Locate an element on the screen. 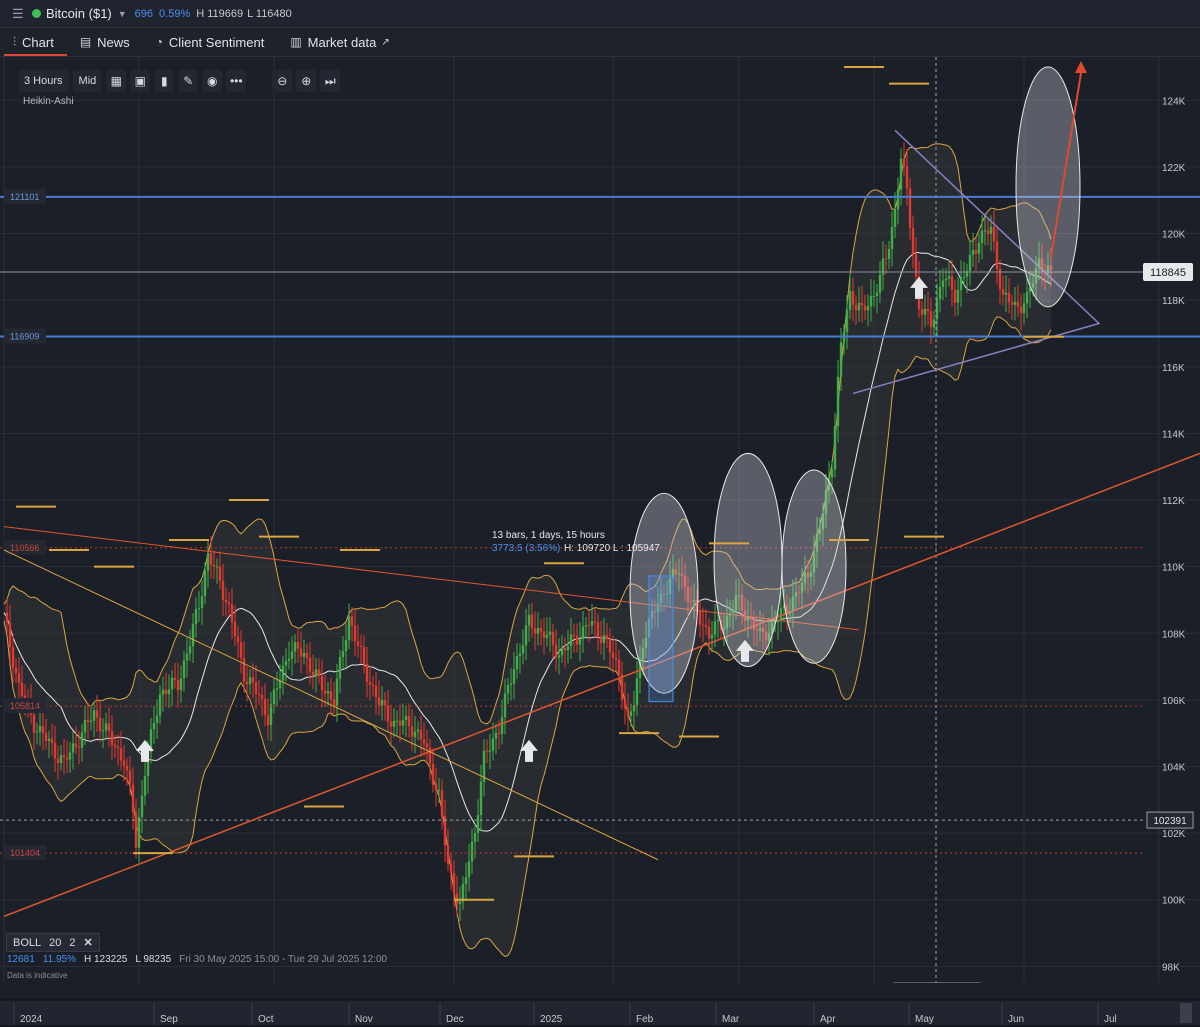 The height and width of the screenshot is (1027, 1200). y-tick-label: 124K is located at coordinates (1174, 101).